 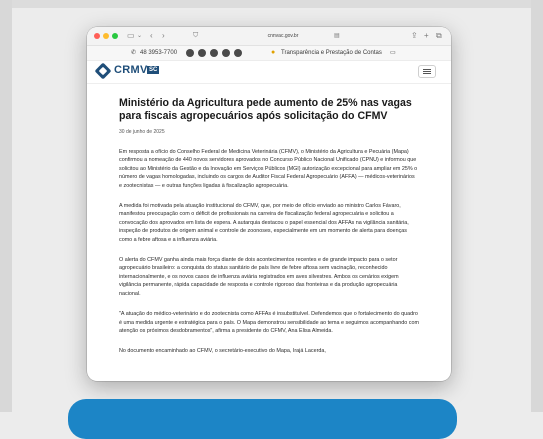 I want to click on whatsapp-icon, so click(x=190, y=53).